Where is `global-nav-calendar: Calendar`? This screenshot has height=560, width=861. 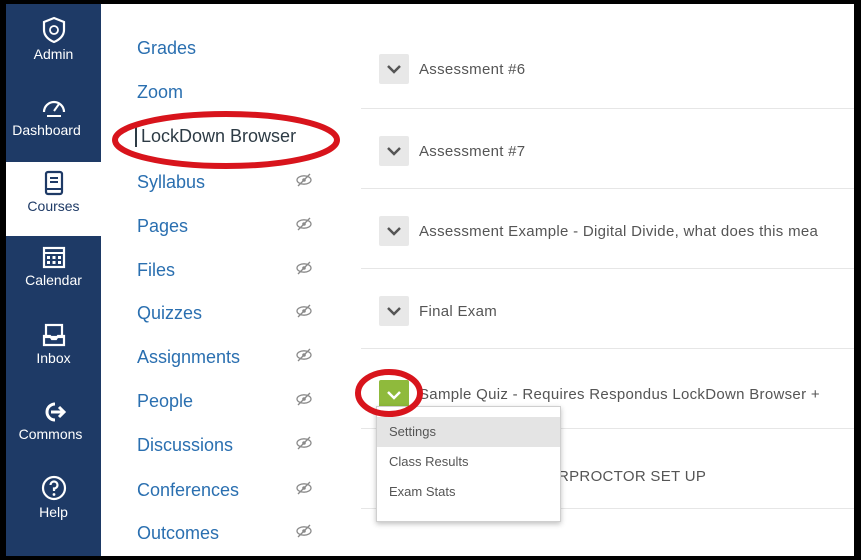 global-nav-calendar: Calendar is located at coordinates (53, 266).